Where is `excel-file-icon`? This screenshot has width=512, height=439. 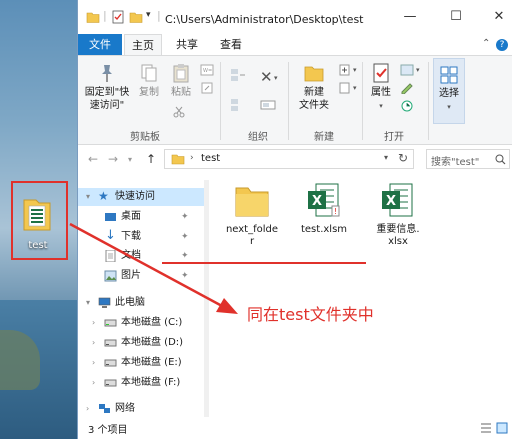
excel-file-icon is located at coordinates (37, 215).